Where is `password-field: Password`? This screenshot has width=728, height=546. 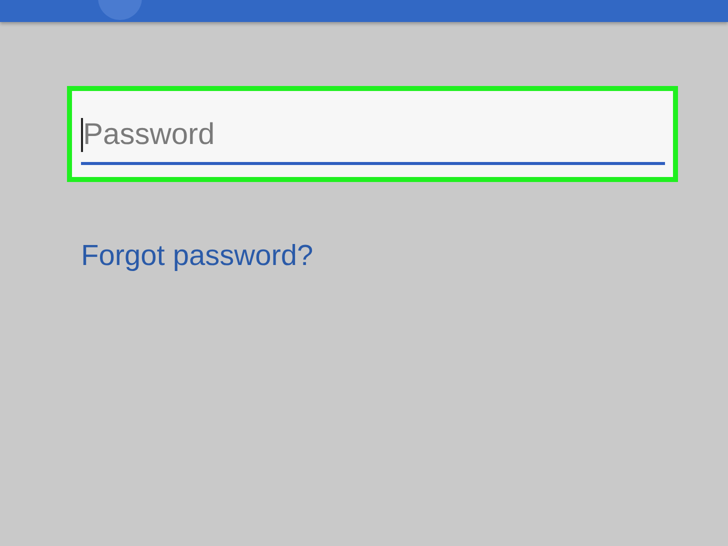 password-field: Password is located at coordinates (372, 134).